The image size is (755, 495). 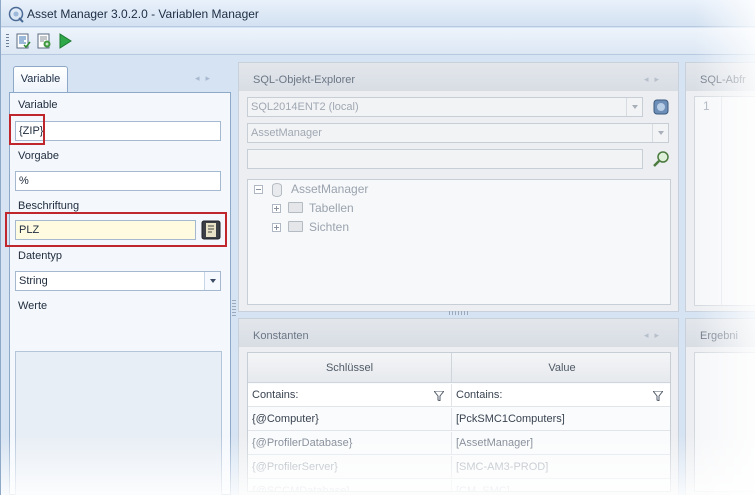 What do you see at coordinates (40, 79) in the screenshot?
I see `tab-variable: Variable` at bounding box center [40, 79].